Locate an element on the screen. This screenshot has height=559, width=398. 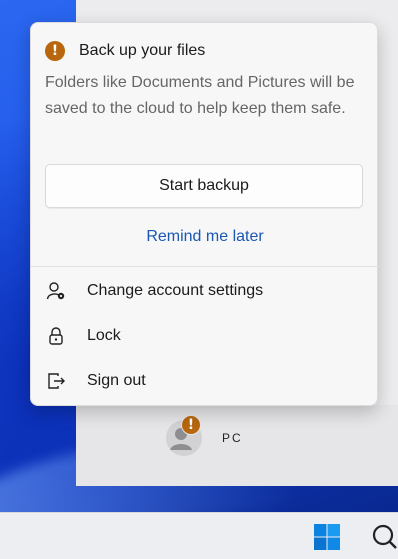
start-button is located at coordinates (327, 537).